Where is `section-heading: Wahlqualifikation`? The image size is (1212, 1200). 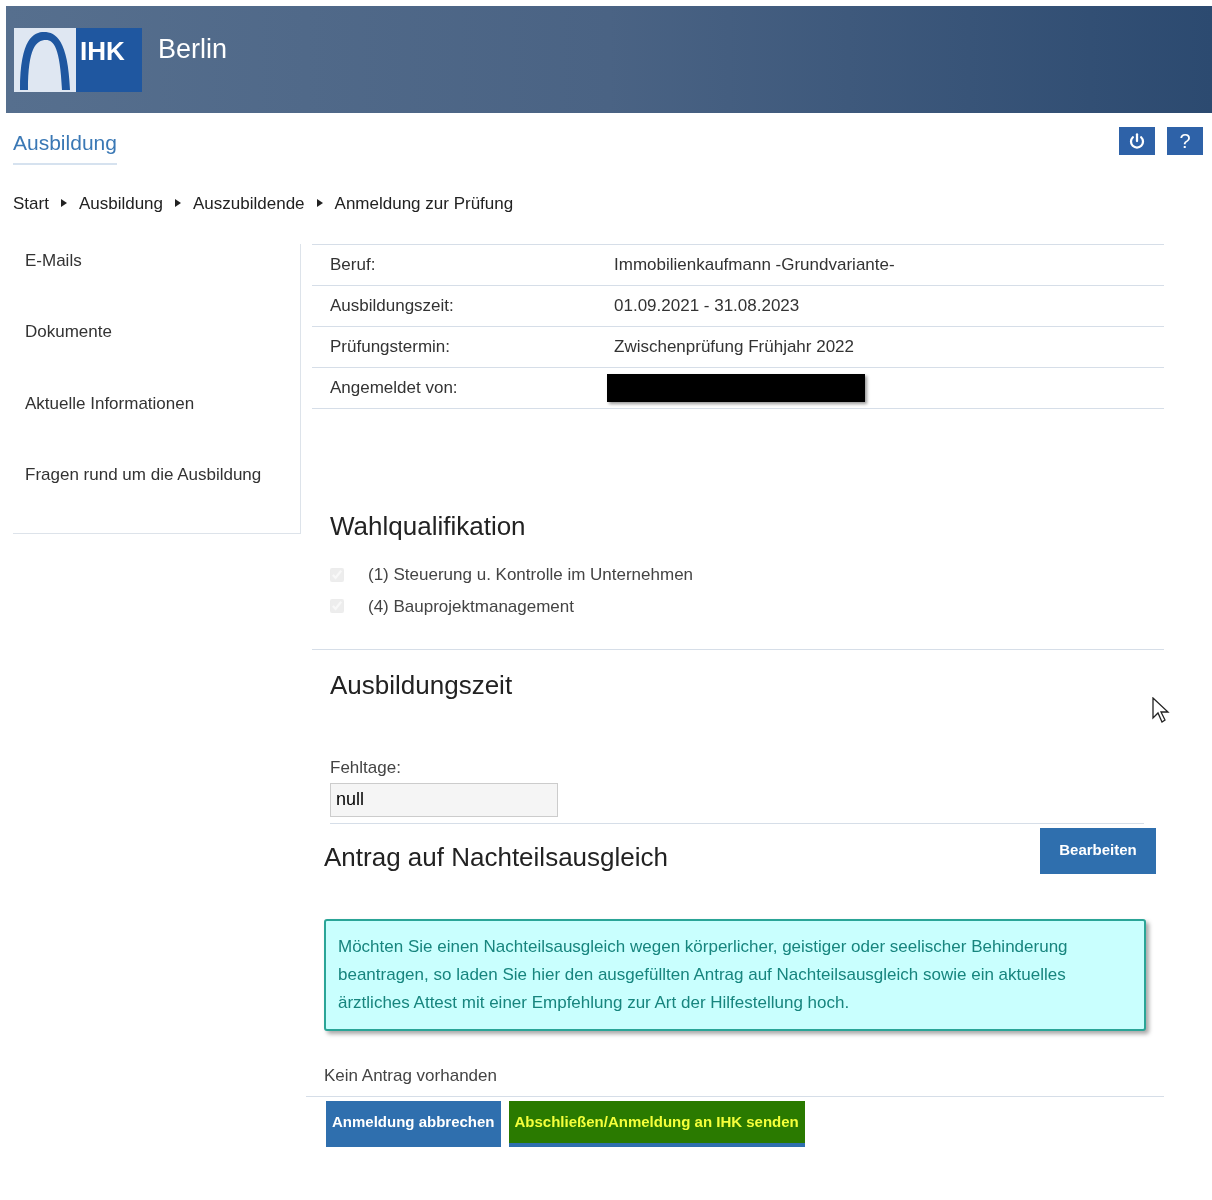
section-heading: Wahlqualifikation is located at coordinates (428, 526).